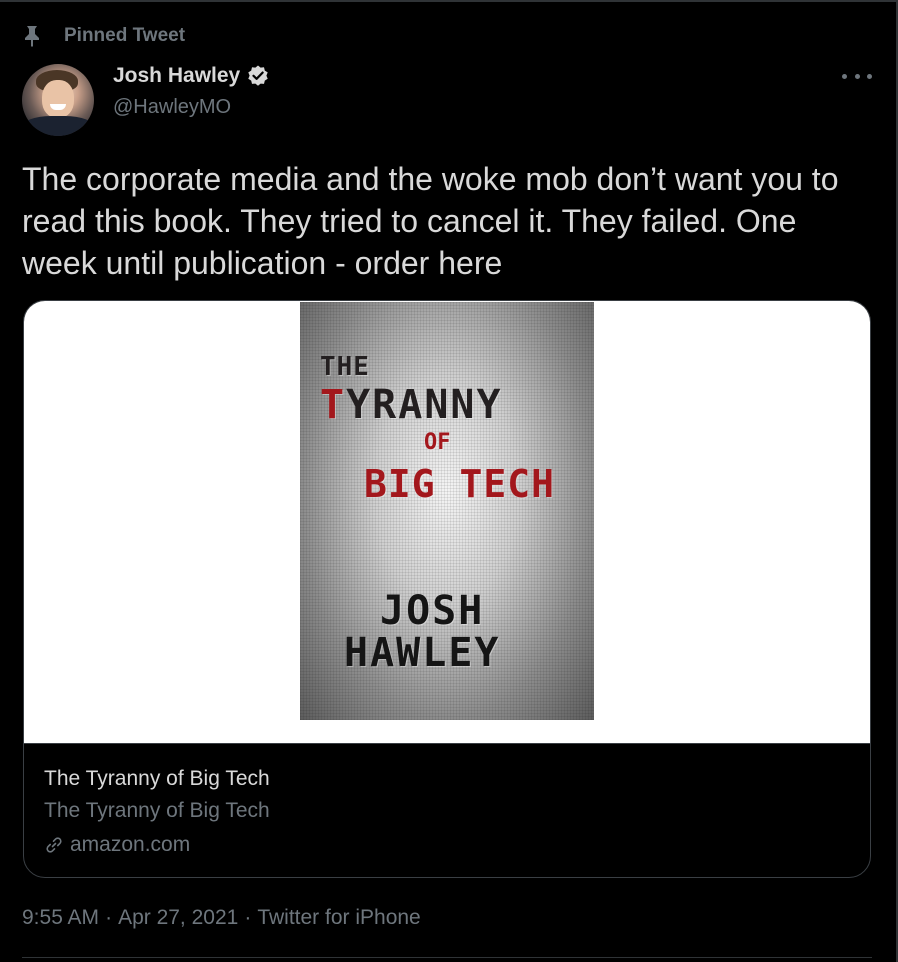 This screenshot has height=962, width=898. What do you see at coordinates (338, 917) in the screenshot?
I see `tweet-source: Twitter for iPhone` at bounding box center [338, 917].